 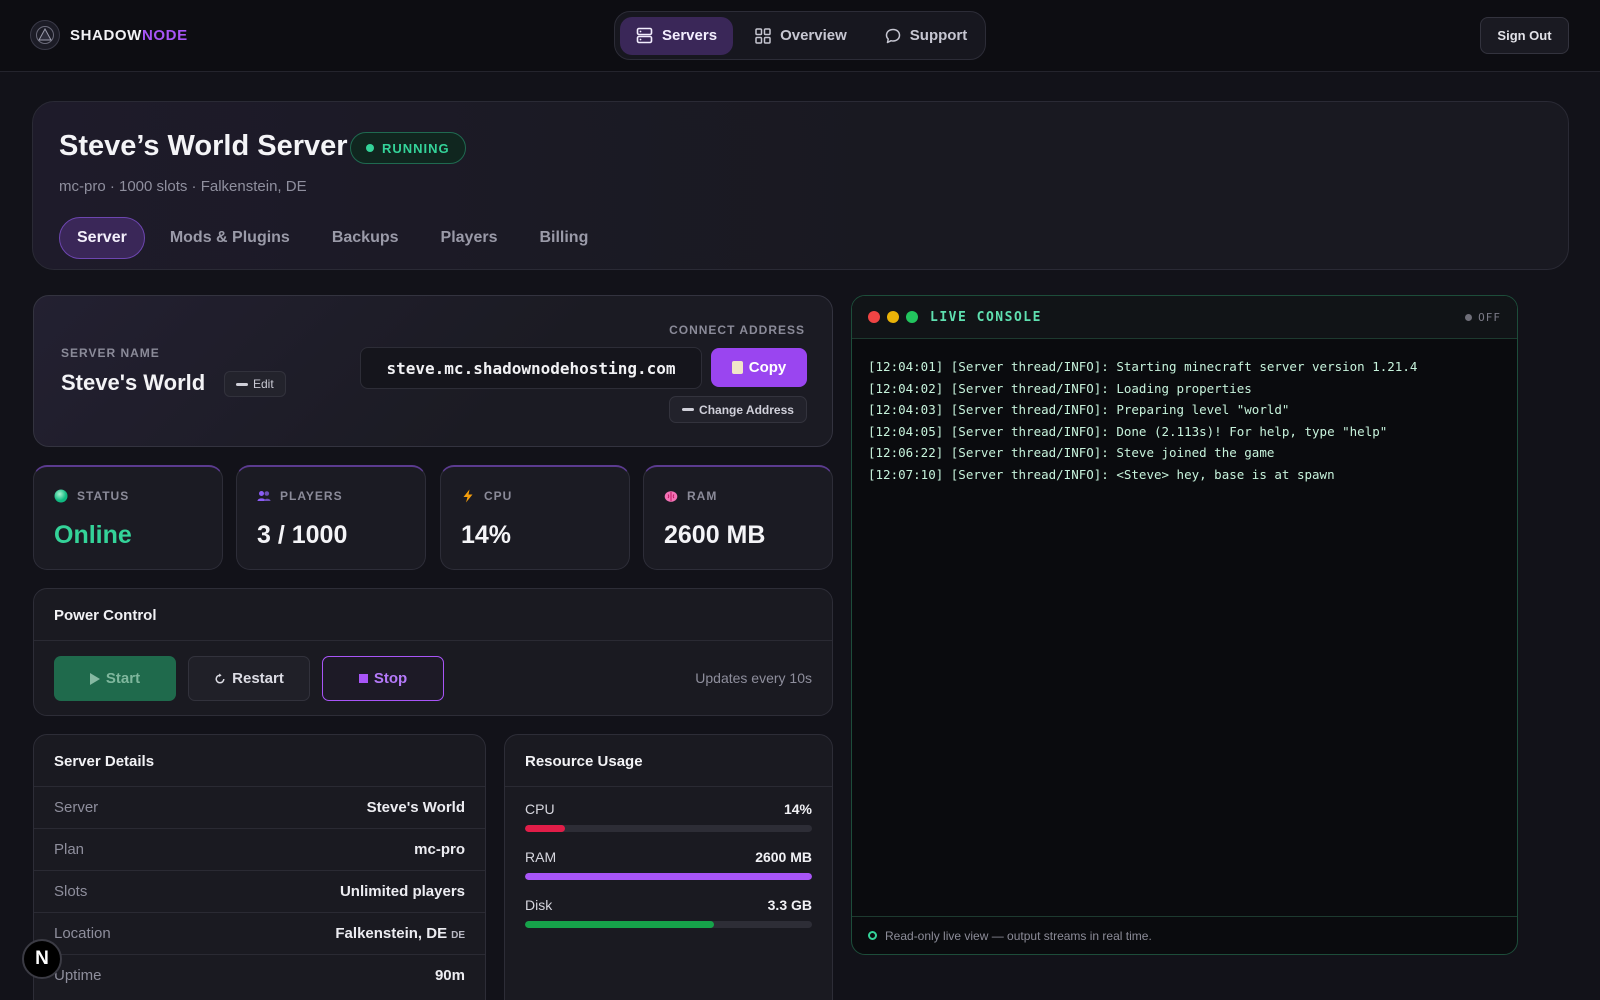 I want to click on stat-card-players: PLAYERS 3 / 1000, so click(x=331, y=517).